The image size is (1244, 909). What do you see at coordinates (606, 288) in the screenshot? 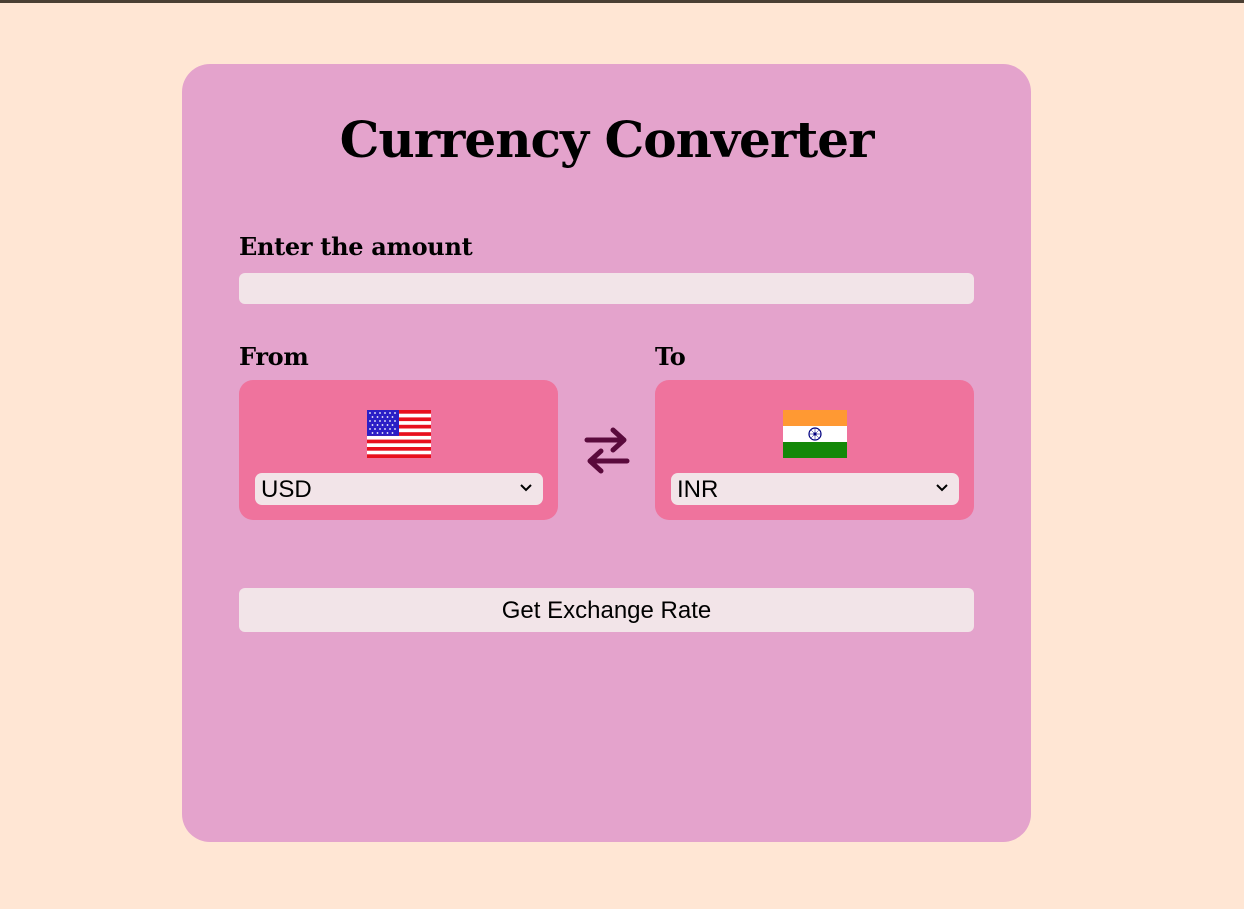
I see `amount-input` at bounding box center [606, 288].